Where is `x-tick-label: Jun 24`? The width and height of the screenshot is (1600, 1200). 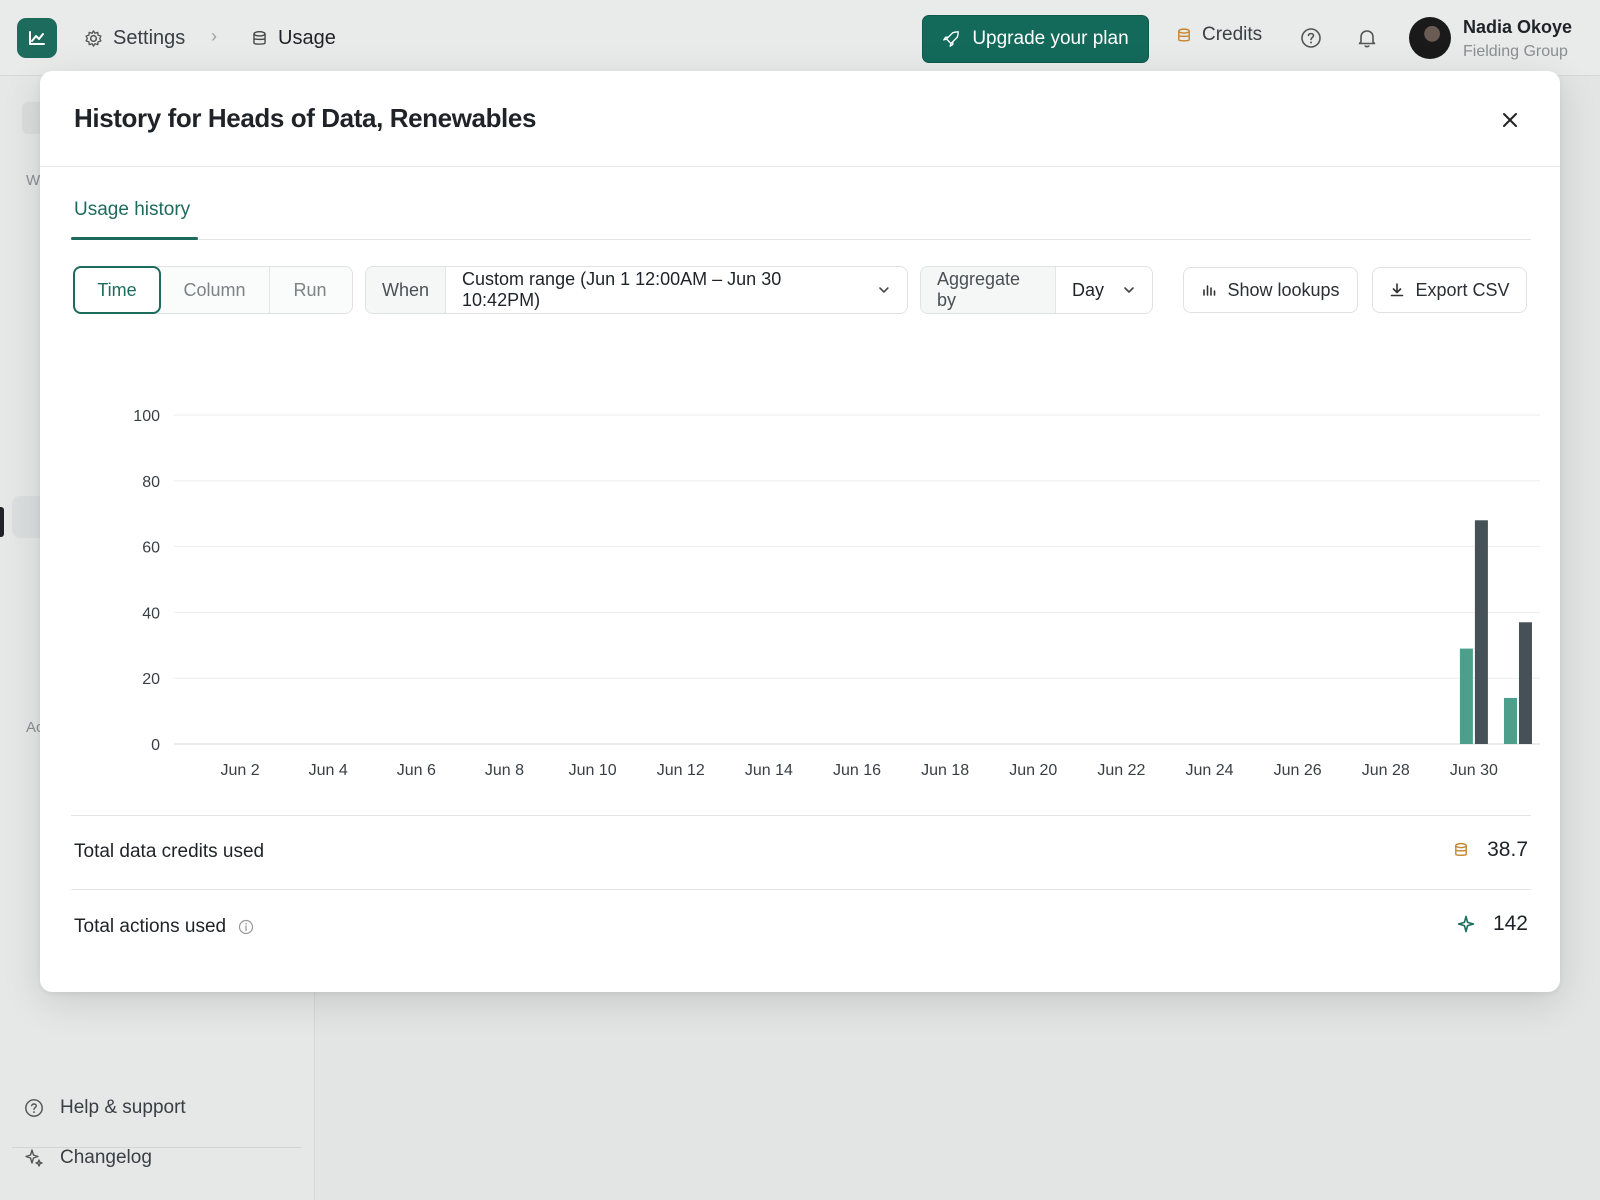
x-tick-label: Jun 24 is located at coordinates (1209, 770).